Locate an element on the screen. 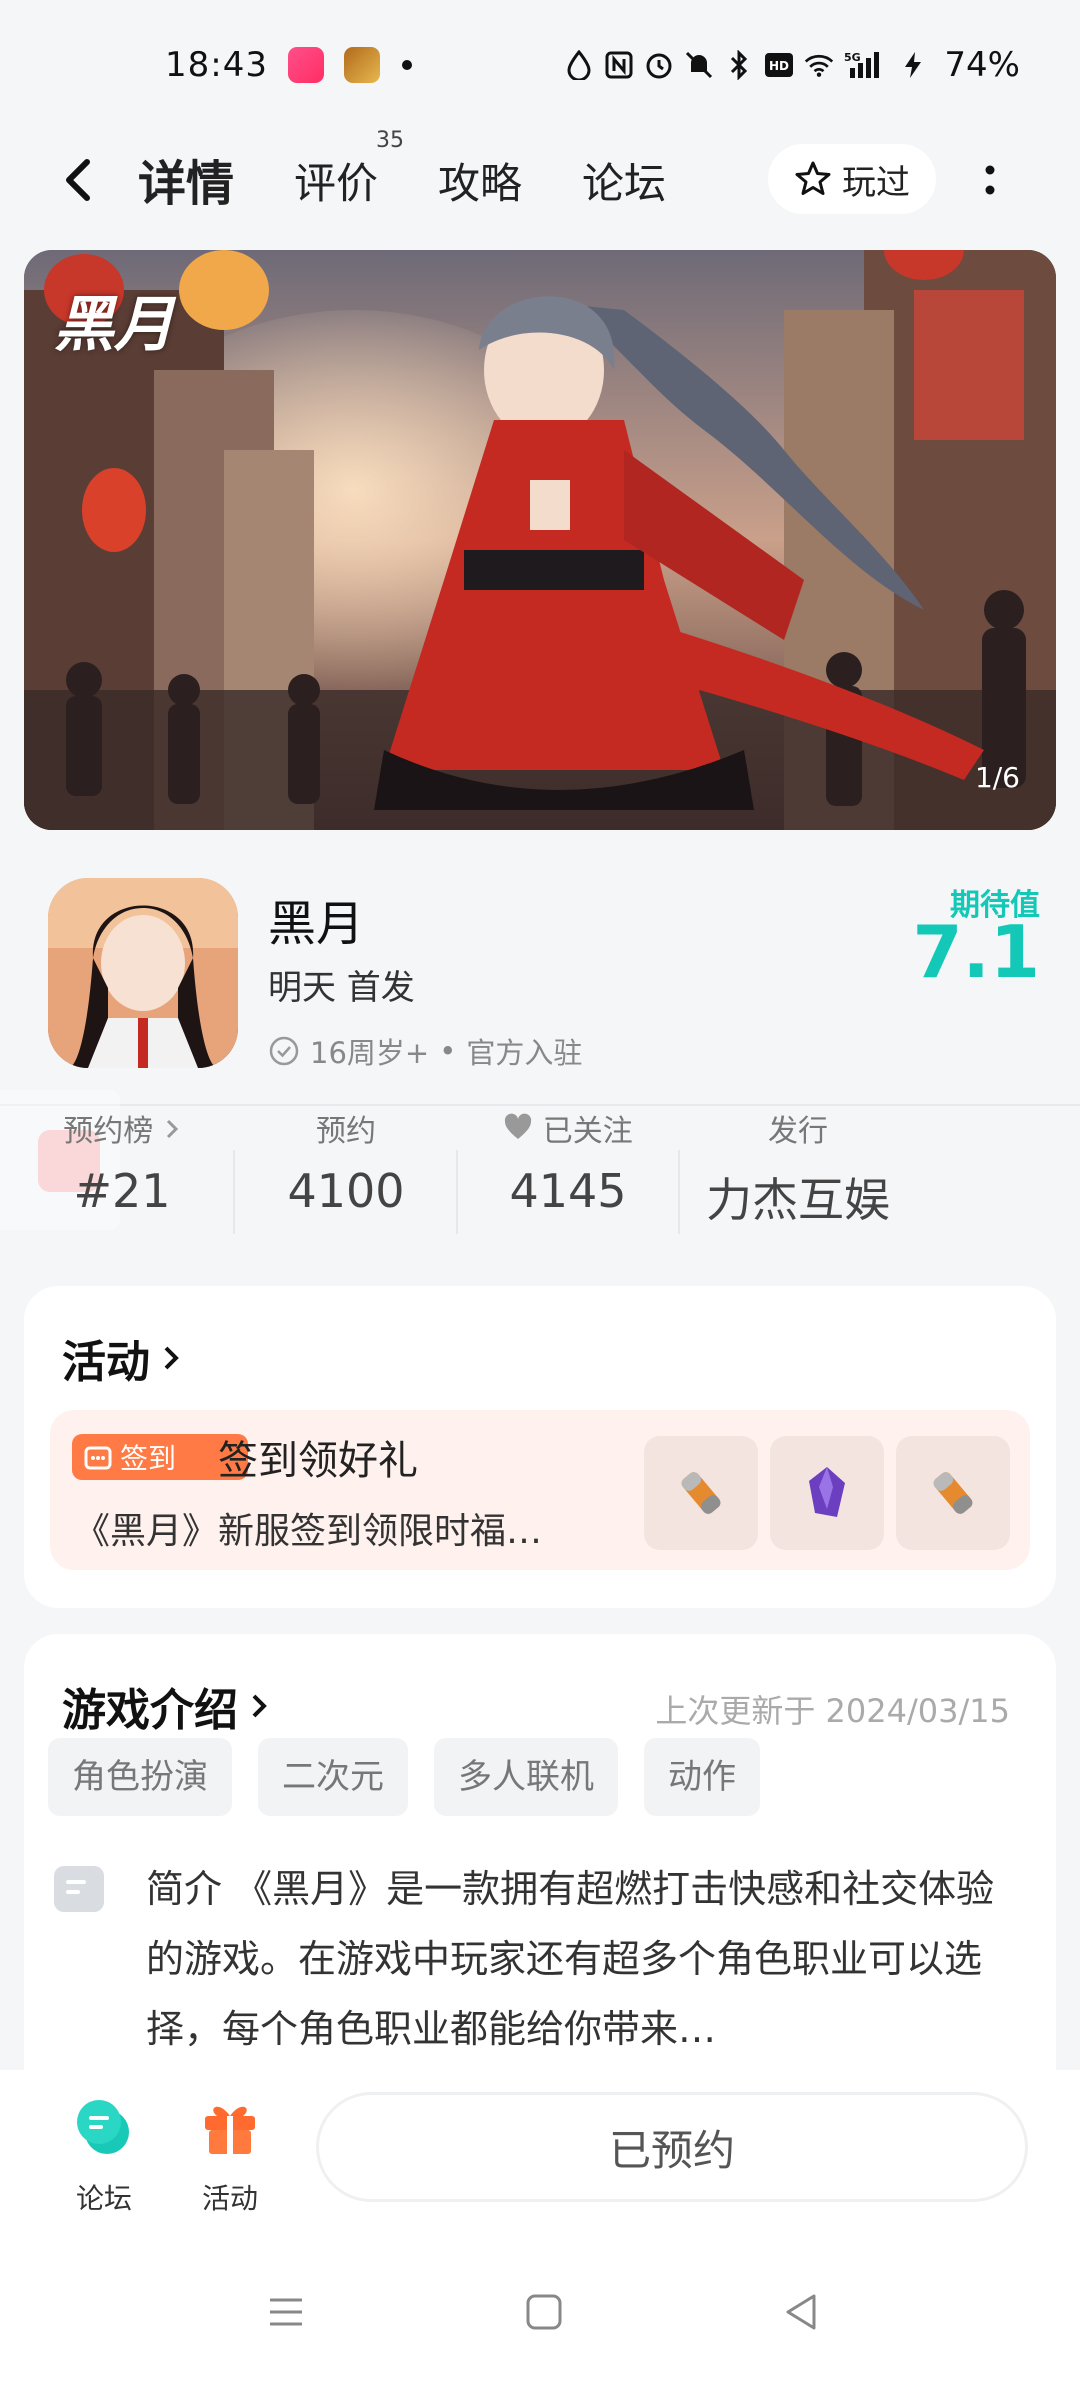 This screenshot has width=1080, height=2400. activity-header: 活动 is located at coordinates (122, 1358).